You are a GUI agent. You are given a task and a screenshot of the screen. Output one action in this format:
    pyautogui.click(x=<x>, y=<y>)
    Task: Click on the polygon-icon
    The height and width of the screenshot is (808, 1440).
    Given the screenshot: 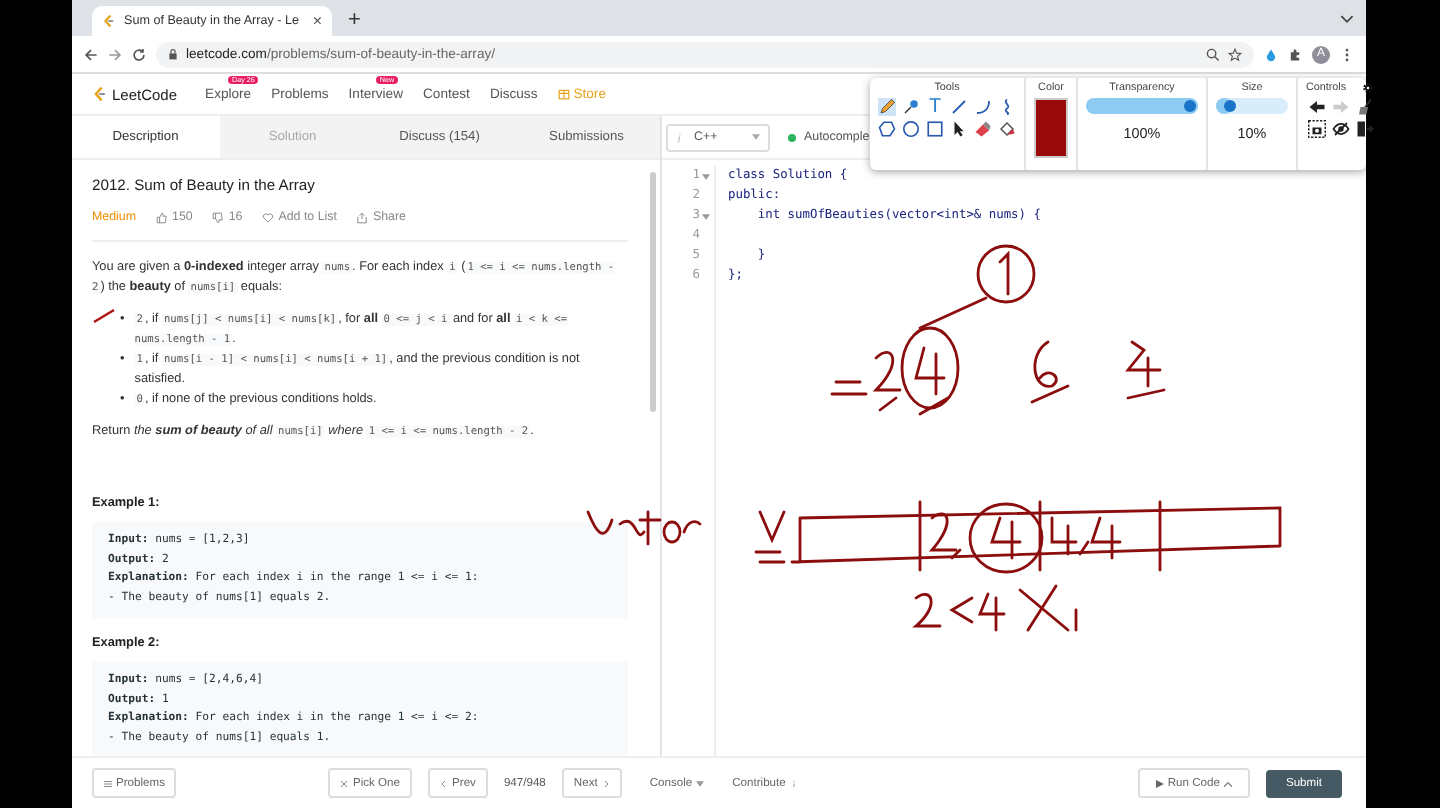 What is the action you would take?
    pyautogui.click(x=887, y=129)
    